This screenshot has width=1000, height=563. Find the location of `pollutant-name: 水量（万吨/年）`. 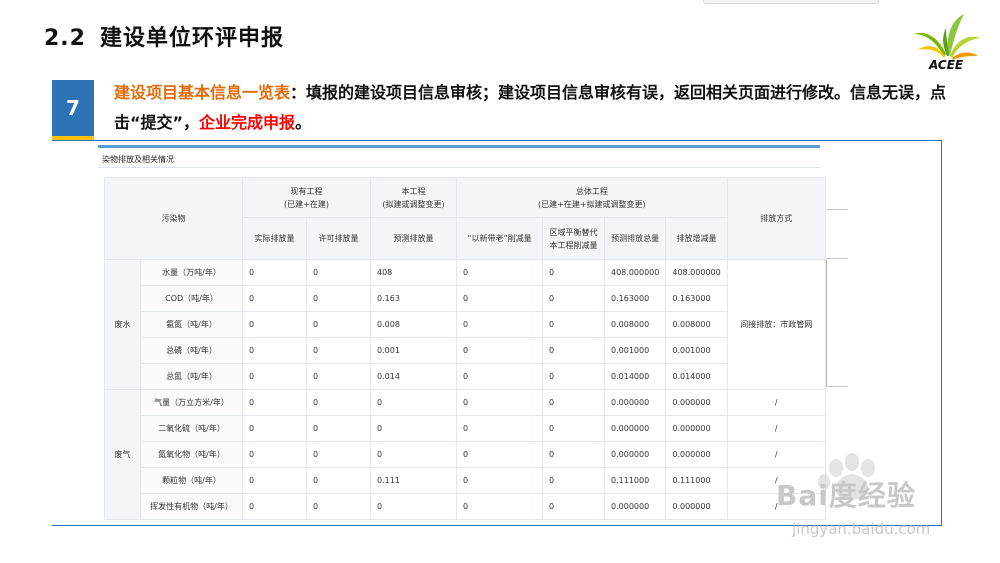

pollutant-name: 水量（万吨/年） is located at coordinates (191, 272).